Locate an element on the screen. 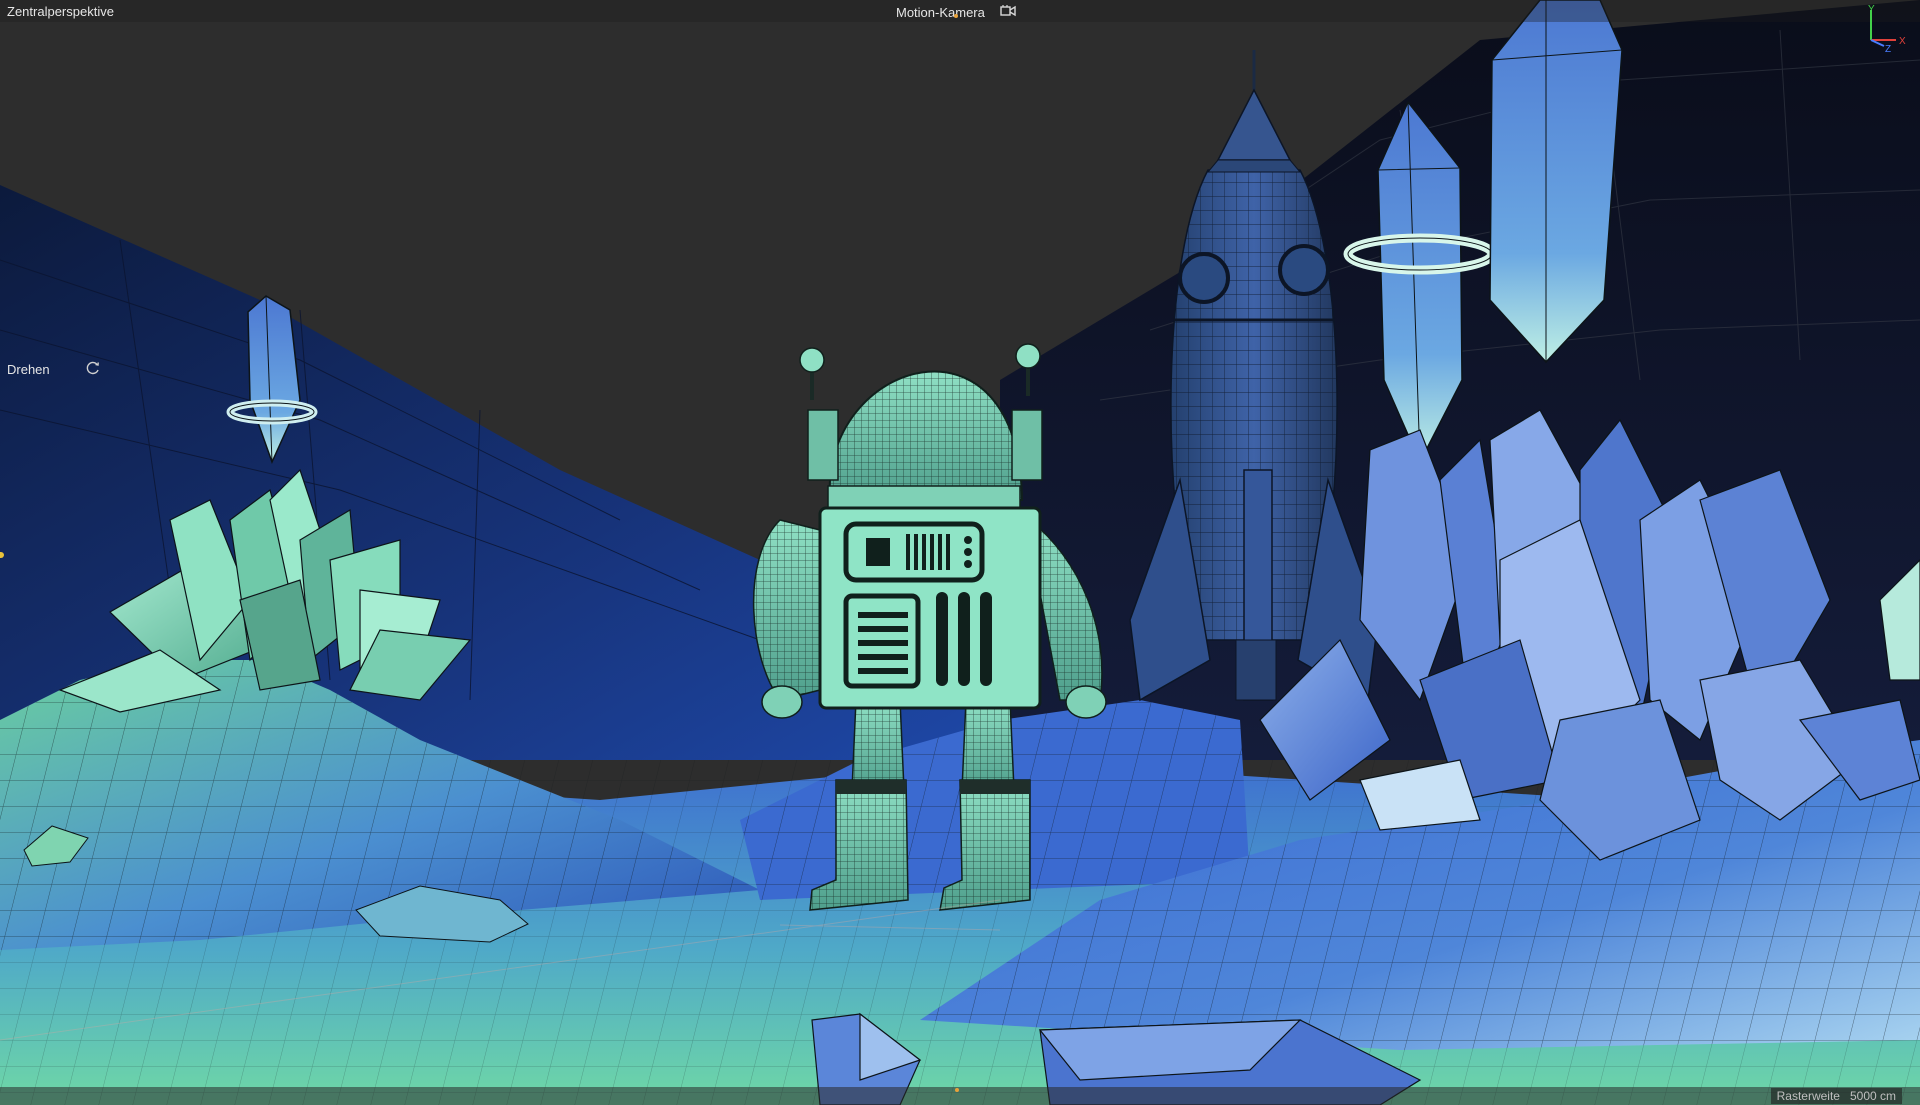 Image resolution: width=1920 pixels, height=1105 pixels. view-projection-label: Zentralperspektive is located at coordinates (60, 11).